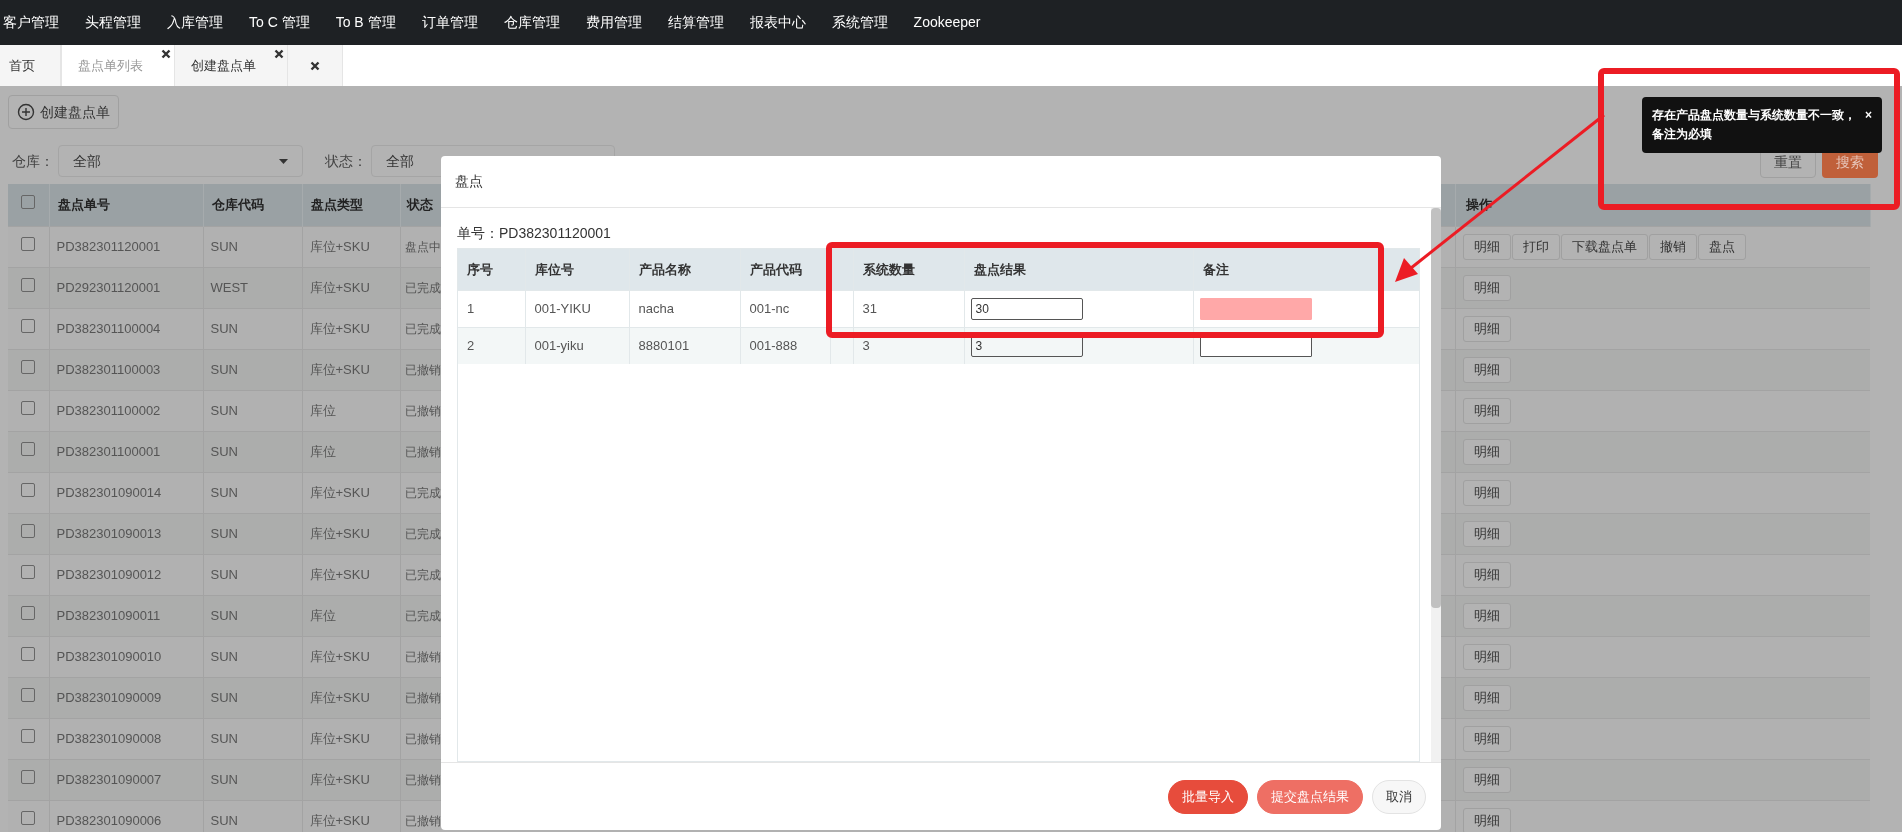  Describe the element at coordinates (108, 328) in the screenshot. I see `table-cell: PD382301100004` at that location.